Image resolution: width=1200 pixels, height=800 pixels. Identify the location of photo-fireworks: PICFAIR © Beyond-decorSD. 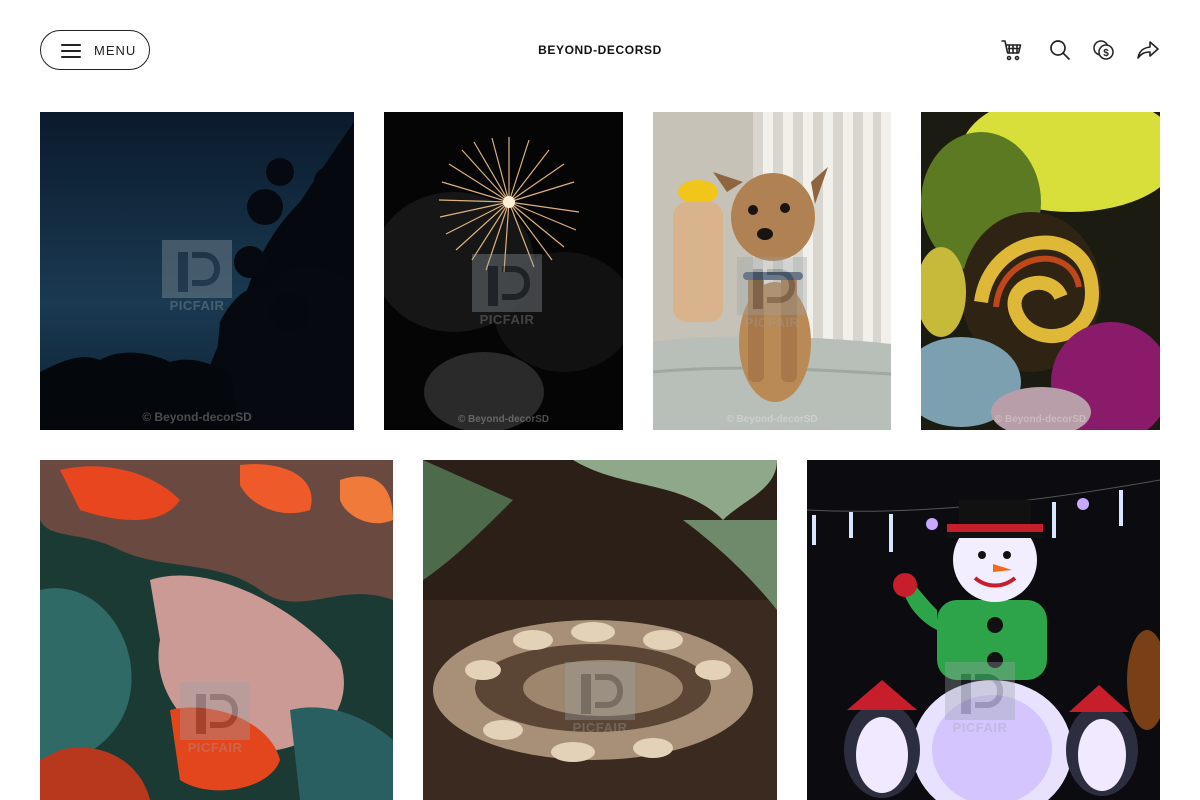
(503, 271).